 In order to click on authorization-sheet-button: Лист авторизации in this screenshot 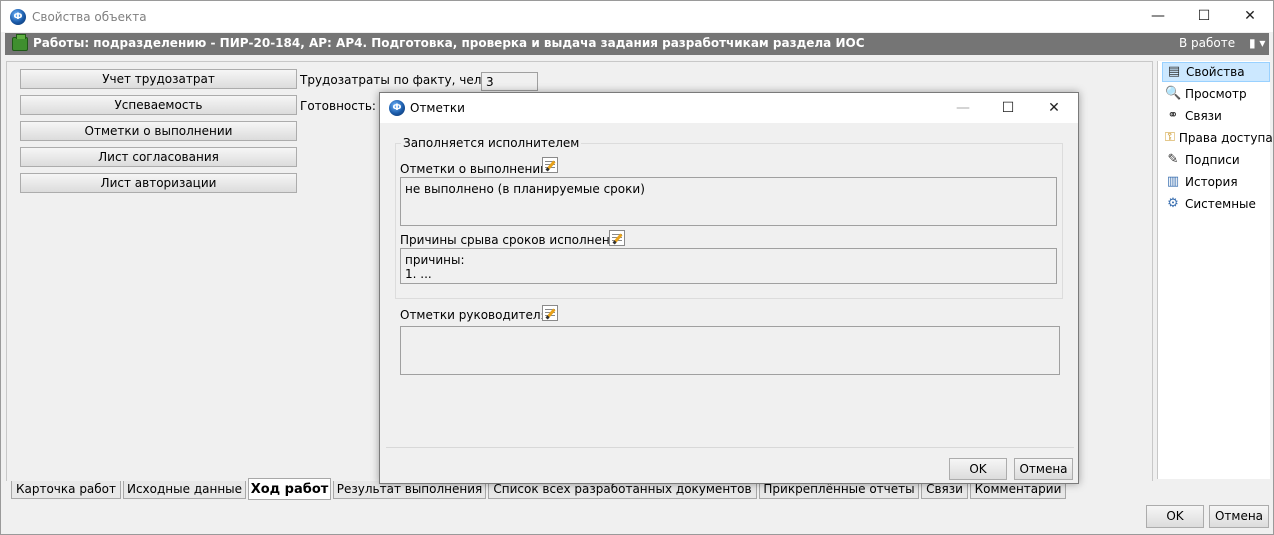, I will do `click(158, 183)`.